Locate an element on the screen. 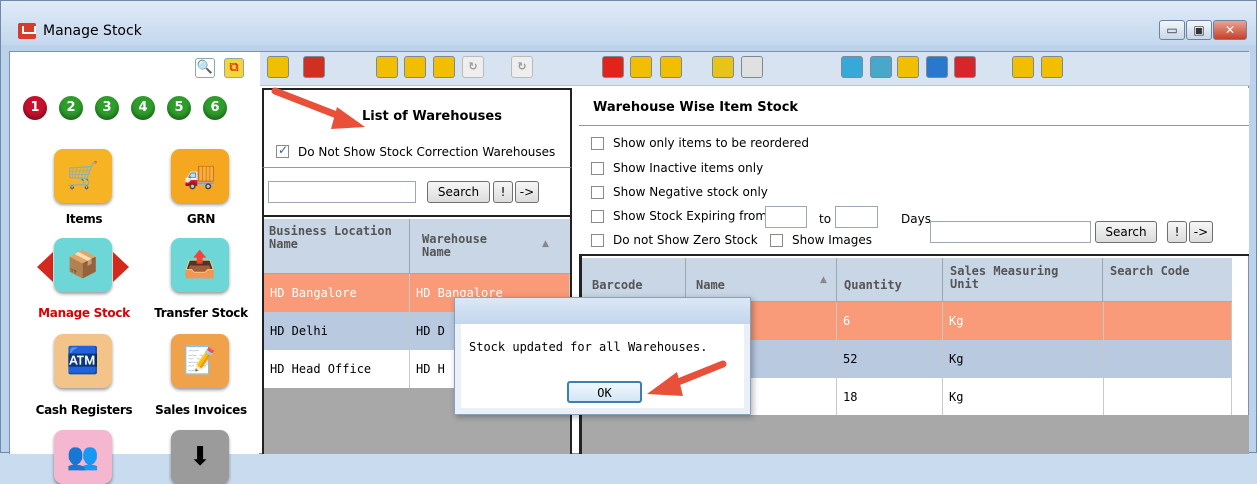 The image size is (1257, 484). zero-stock-checkbox is located at coordinates (597, 240).